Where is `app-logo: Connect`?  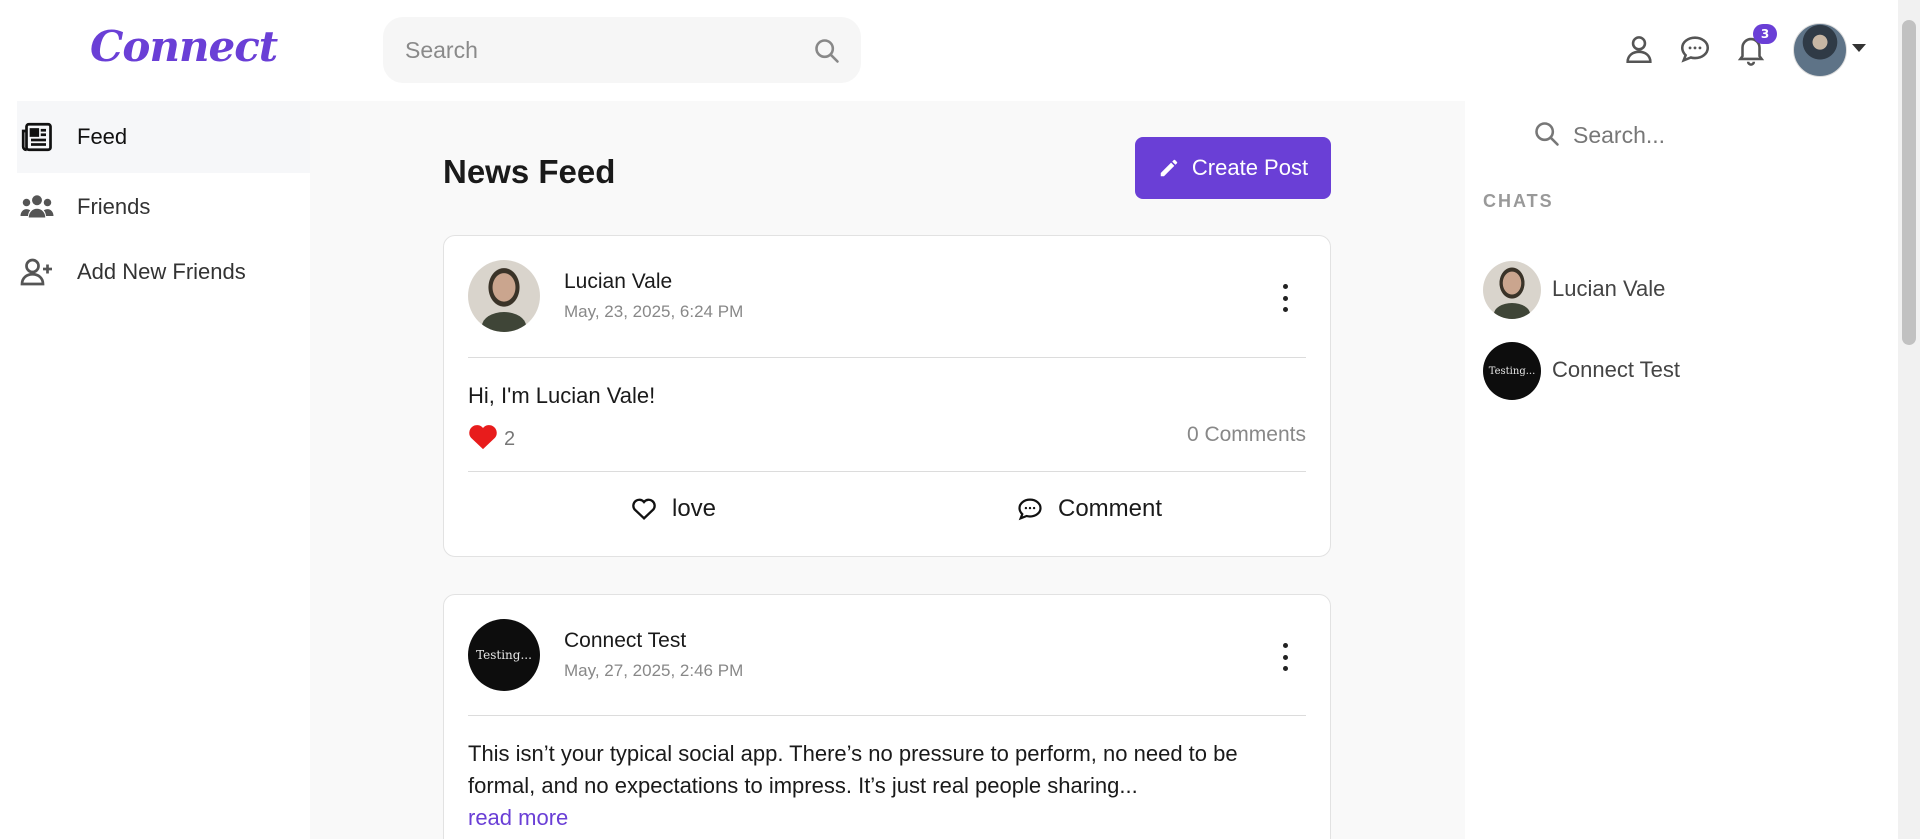
app-logo: Connect is located at coordinates (184, 46).